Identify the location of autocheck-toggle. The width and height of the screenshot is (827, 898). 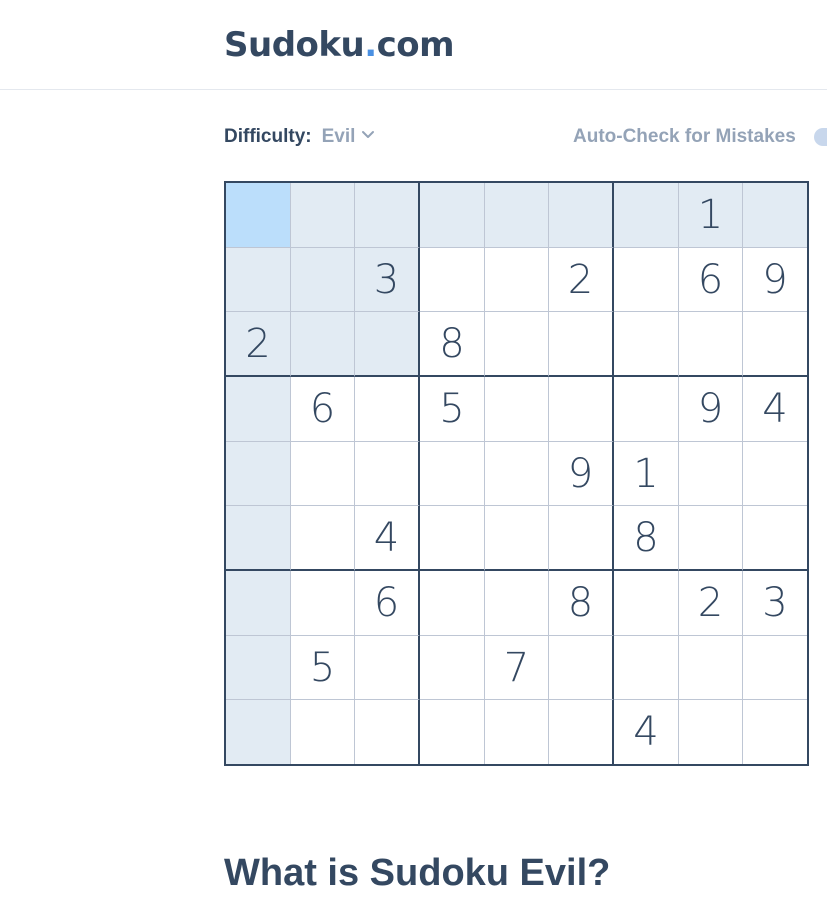
(820, 137).